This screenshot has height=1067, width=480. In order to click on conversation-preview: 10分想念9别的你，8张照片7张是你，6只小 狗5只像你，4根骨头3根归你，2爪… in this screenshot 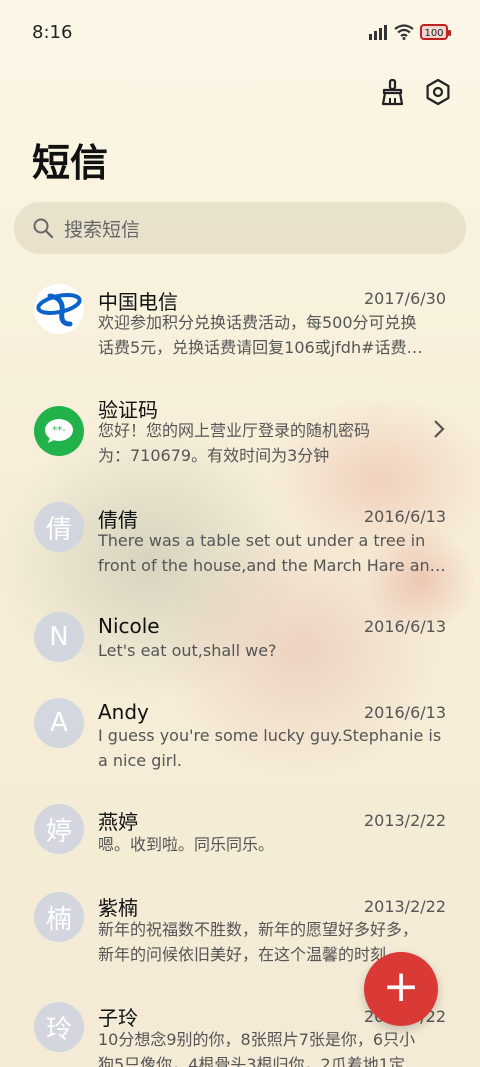, I will do `click(257, 1048)`.